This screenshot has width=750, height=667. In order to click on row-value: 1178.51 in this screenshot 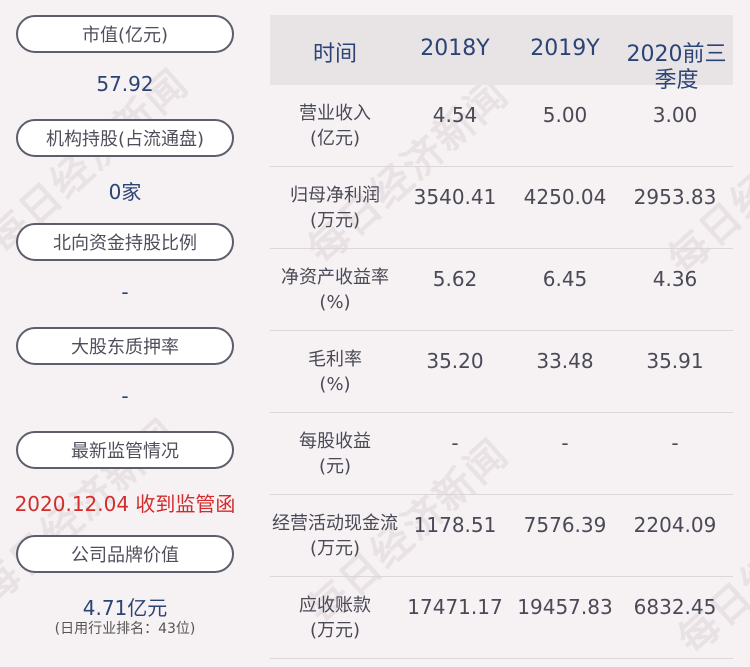, I will do `click(455, 525)`.